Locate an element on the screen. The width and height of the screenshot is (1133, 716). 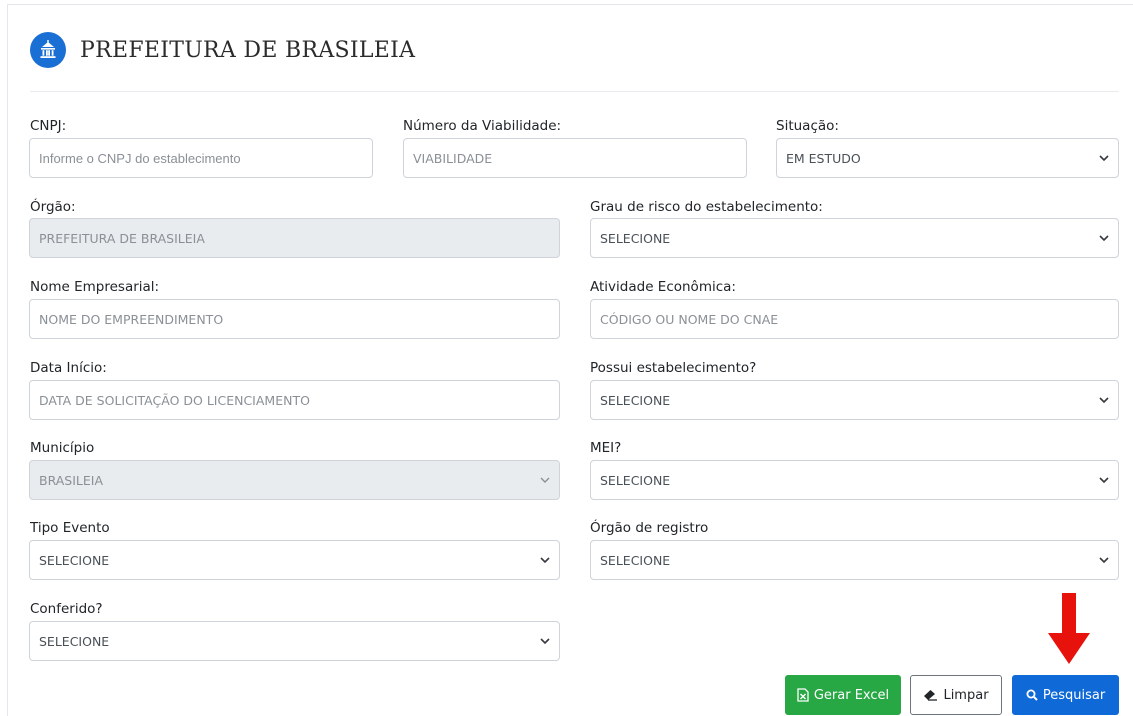
page-header: PREFEITURA DE BRASILEIA is located at coordinates (222, 50).